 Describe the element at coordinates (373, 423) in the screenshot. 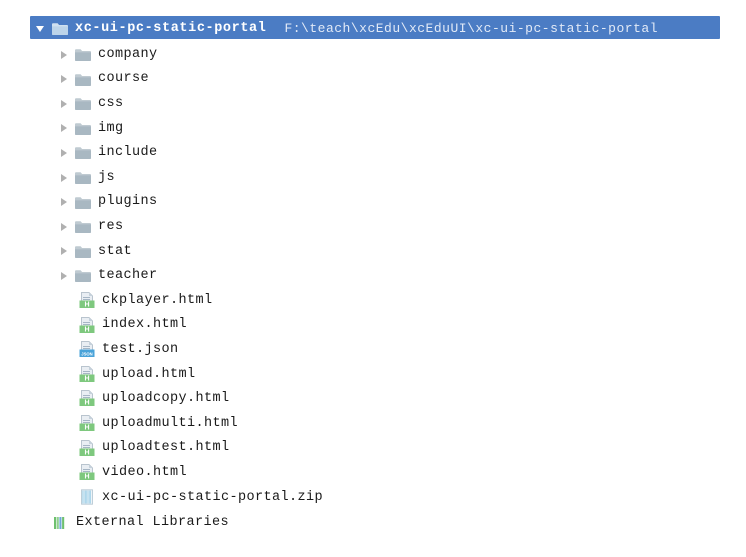

I see `tree-row-file: Huploadmulti.html` at that location.